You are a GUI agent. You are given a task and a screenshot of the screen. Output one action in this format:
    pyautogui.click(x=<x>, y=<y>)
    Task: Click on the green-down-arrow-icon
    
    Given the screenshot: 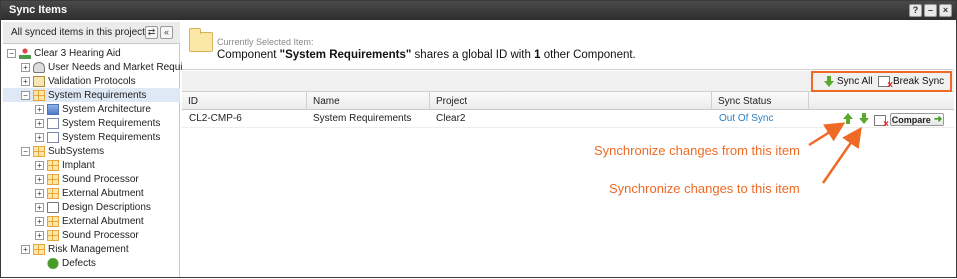 What is the action you would take?
    pyautogui.click(x=829, y=81)
    